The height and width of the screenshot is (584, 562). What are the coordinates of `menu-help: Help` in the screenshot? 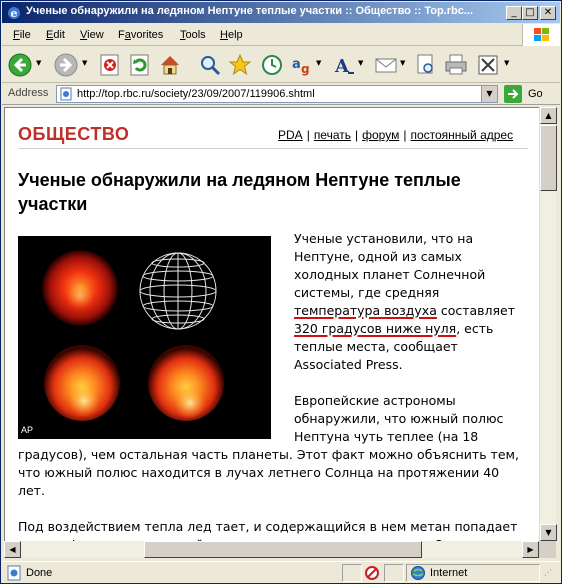 It's located at (231, 35).